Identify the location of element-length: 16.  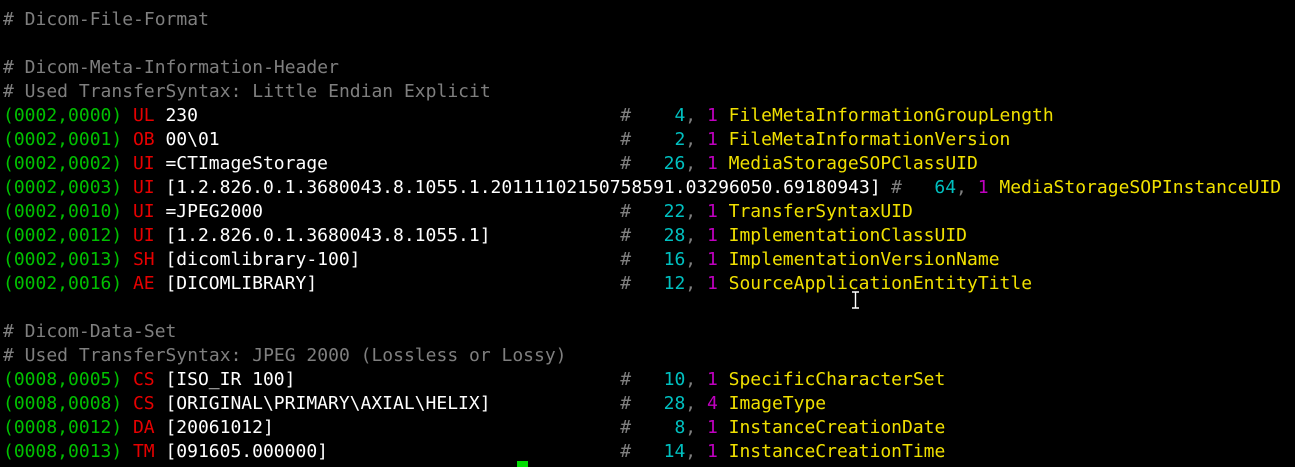
(663, 259).